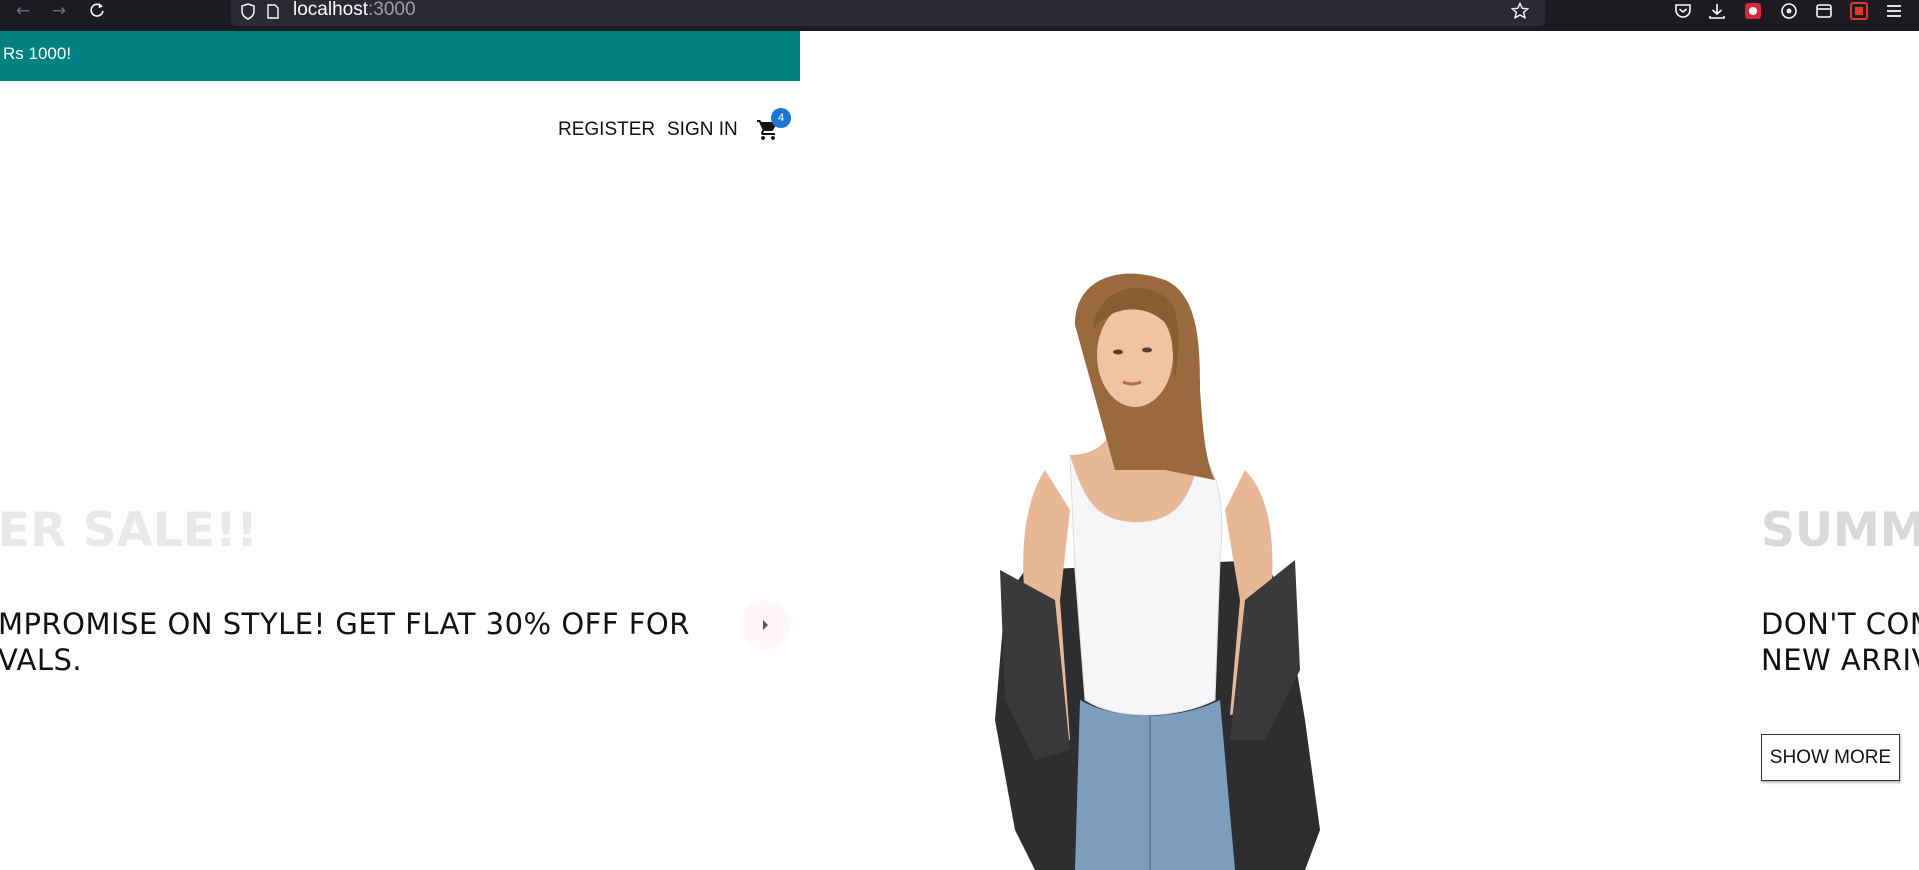 The image size is (1919, 870). I want to click on url-text: localhost:3000, so click(354, 10).